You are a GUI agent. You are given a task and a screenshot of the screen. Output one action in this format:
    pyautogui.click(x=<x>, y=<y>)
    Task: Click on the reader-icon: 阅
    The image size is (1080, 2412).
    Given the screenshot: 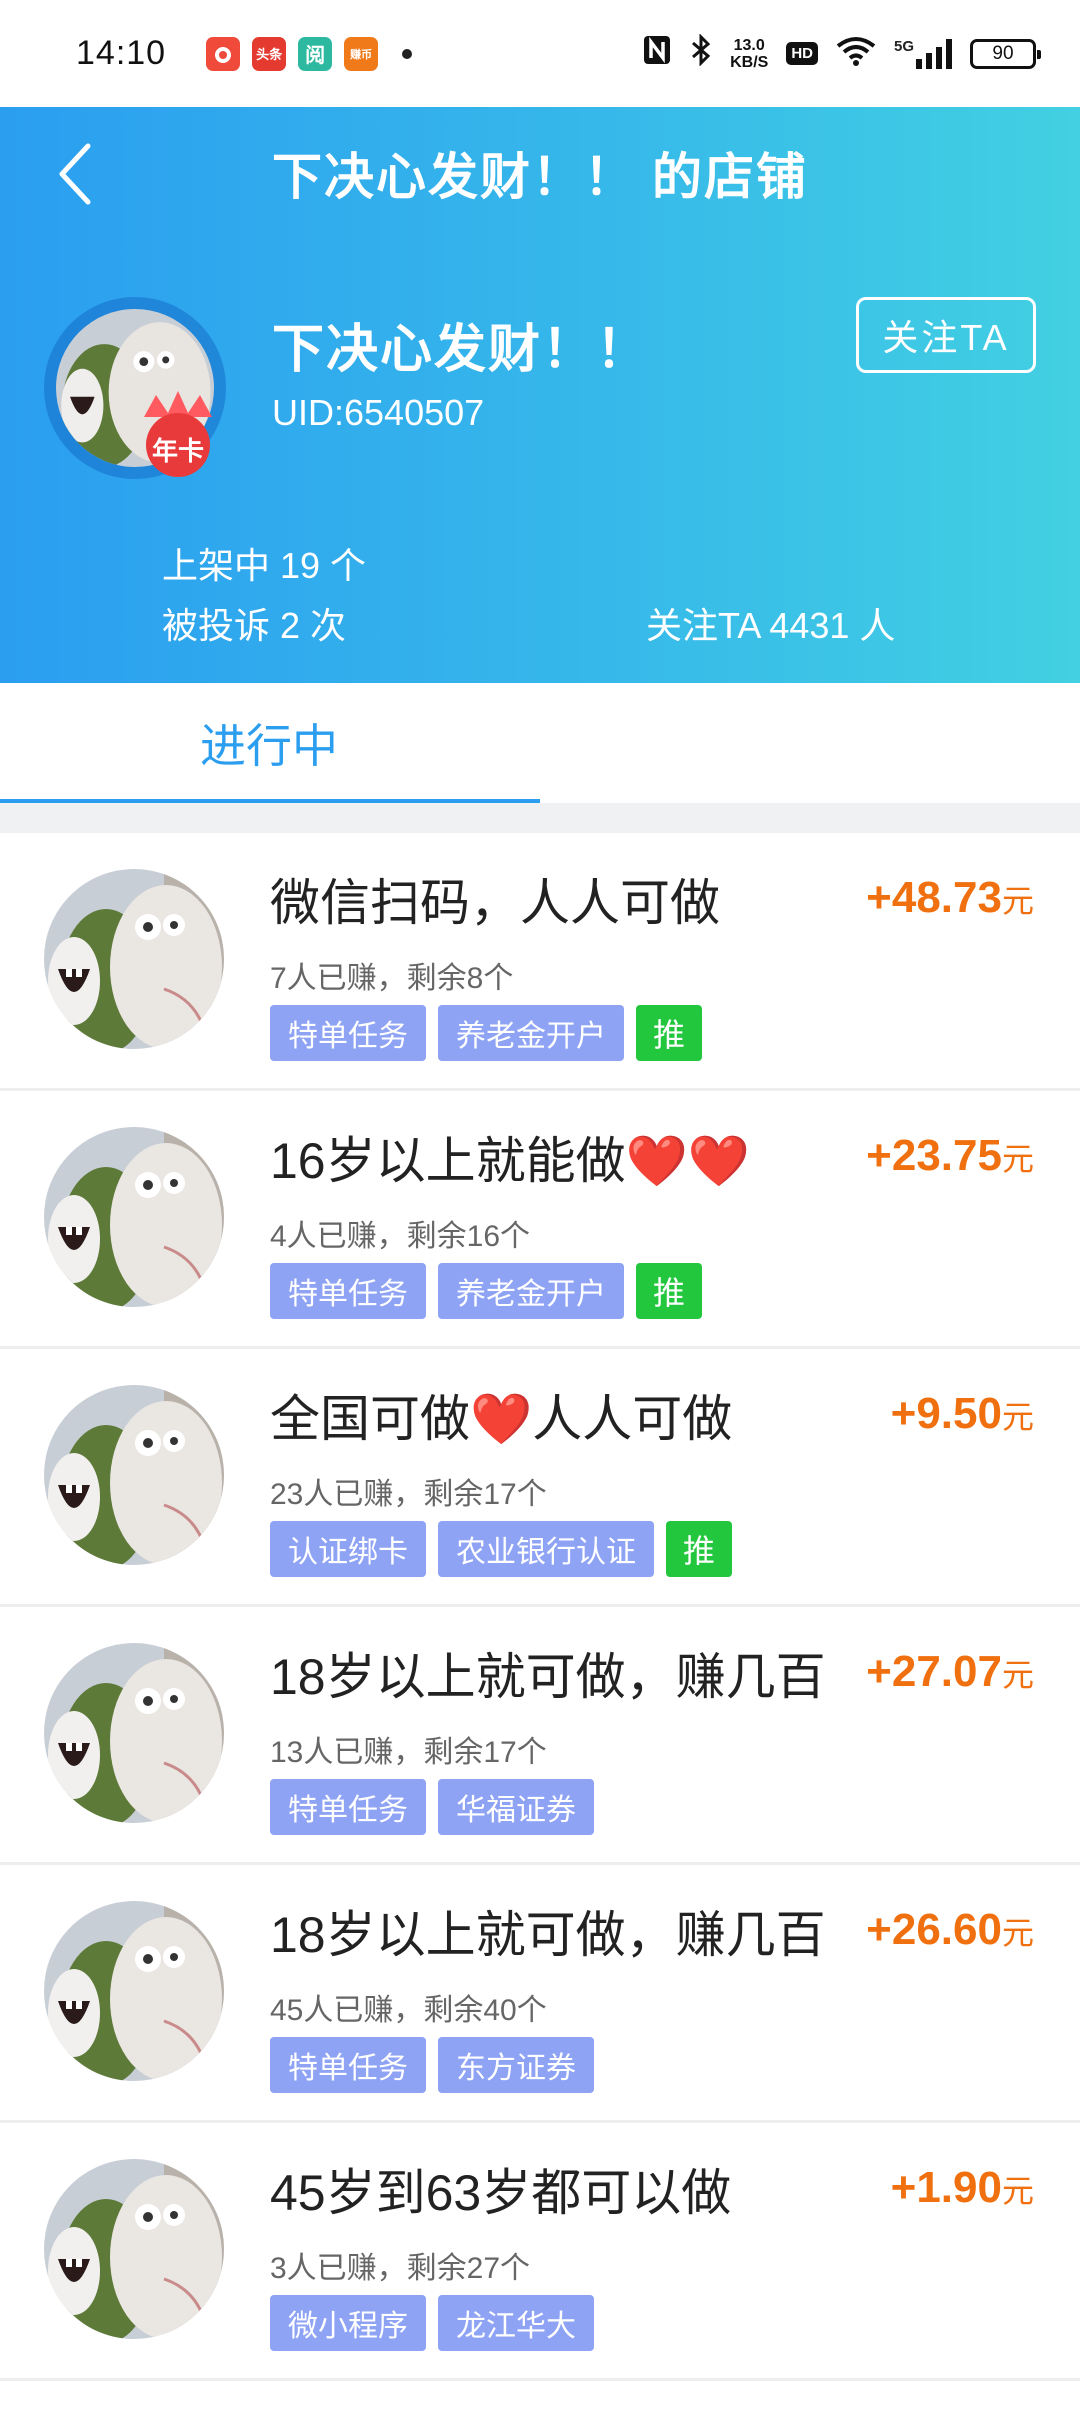 What is the action you would take?
    pyautogui.click(x=315, y=53)
    